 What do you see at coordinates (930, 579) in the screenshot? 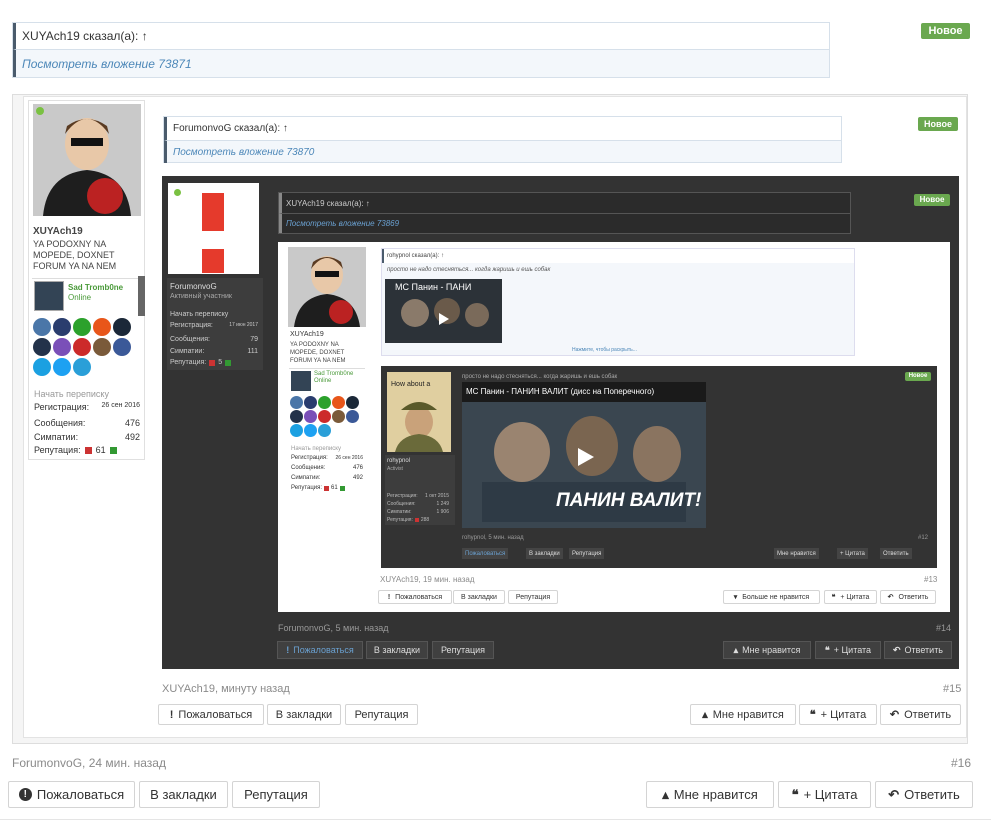
I see `post-number: #13` at bounding box center [930, 579].